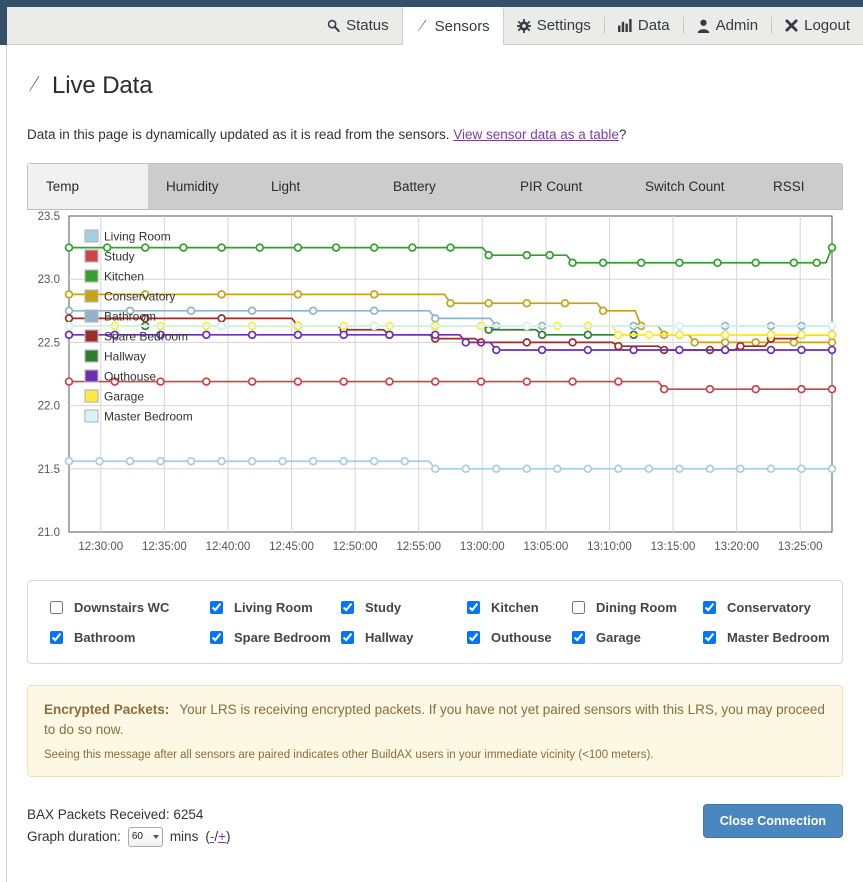  I want to click on user-icon, so click(703, 26).